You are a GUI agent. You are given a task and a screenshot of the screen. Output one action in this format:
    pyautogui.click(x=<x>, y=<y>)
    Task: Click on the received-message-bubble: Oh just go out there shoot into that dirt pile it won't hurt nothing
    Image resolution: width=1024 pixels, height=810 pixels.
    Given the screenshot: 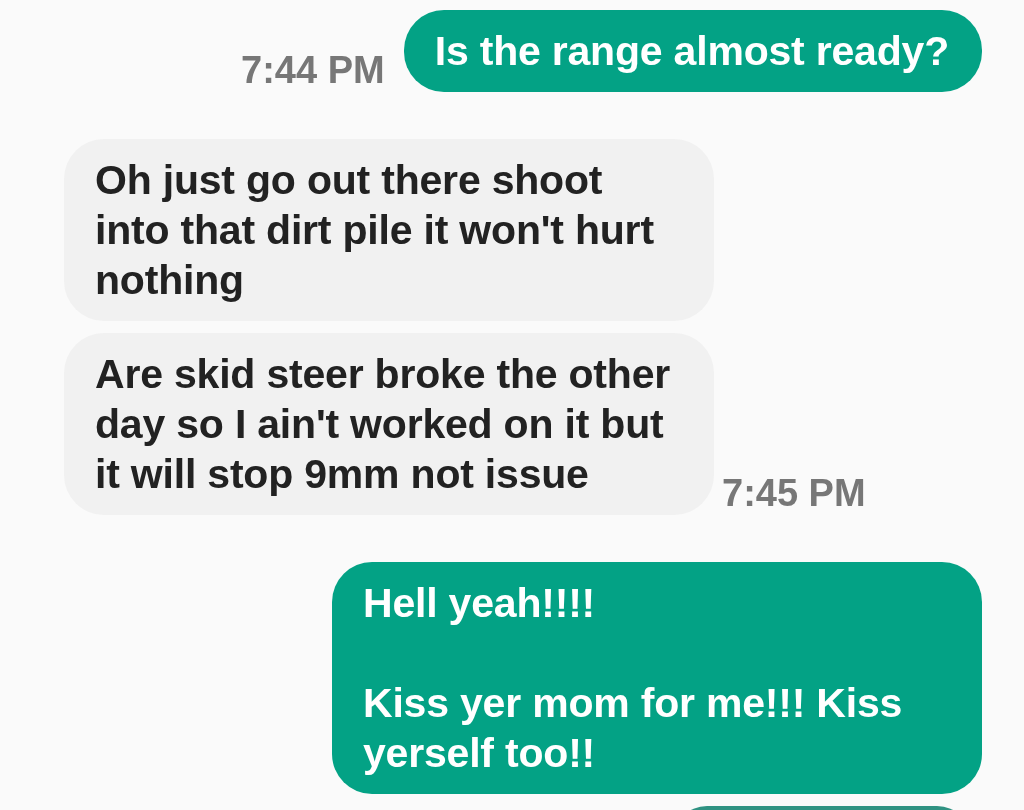 What is the action you would take?
    pyautogui.click(x=389, y=230)
    